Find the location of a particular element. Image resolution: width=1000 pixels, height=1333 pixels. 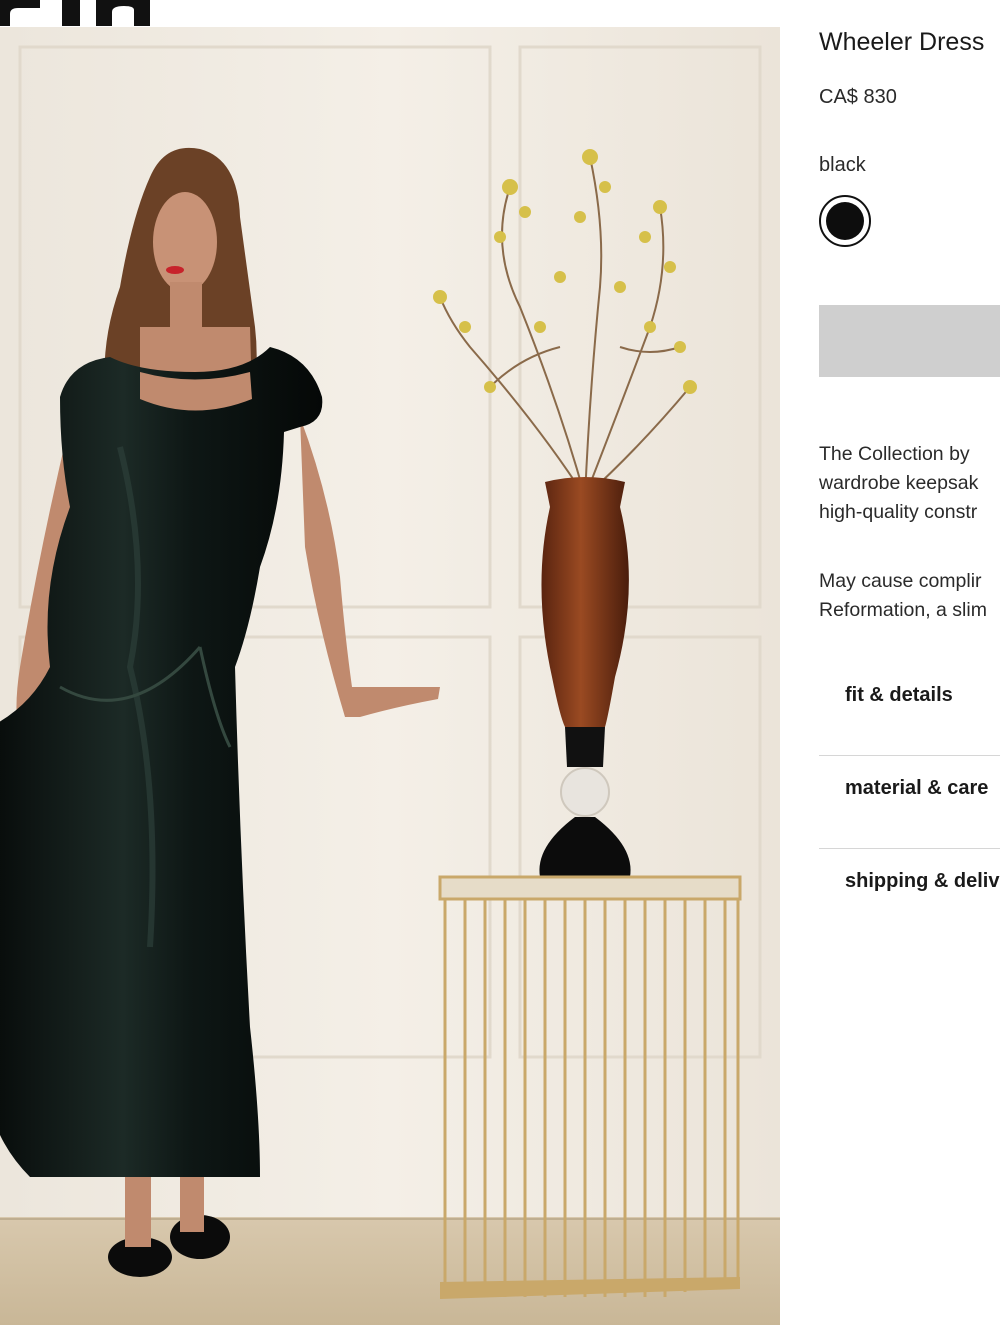

color-swatch-black is located at coordinates (845, 221).